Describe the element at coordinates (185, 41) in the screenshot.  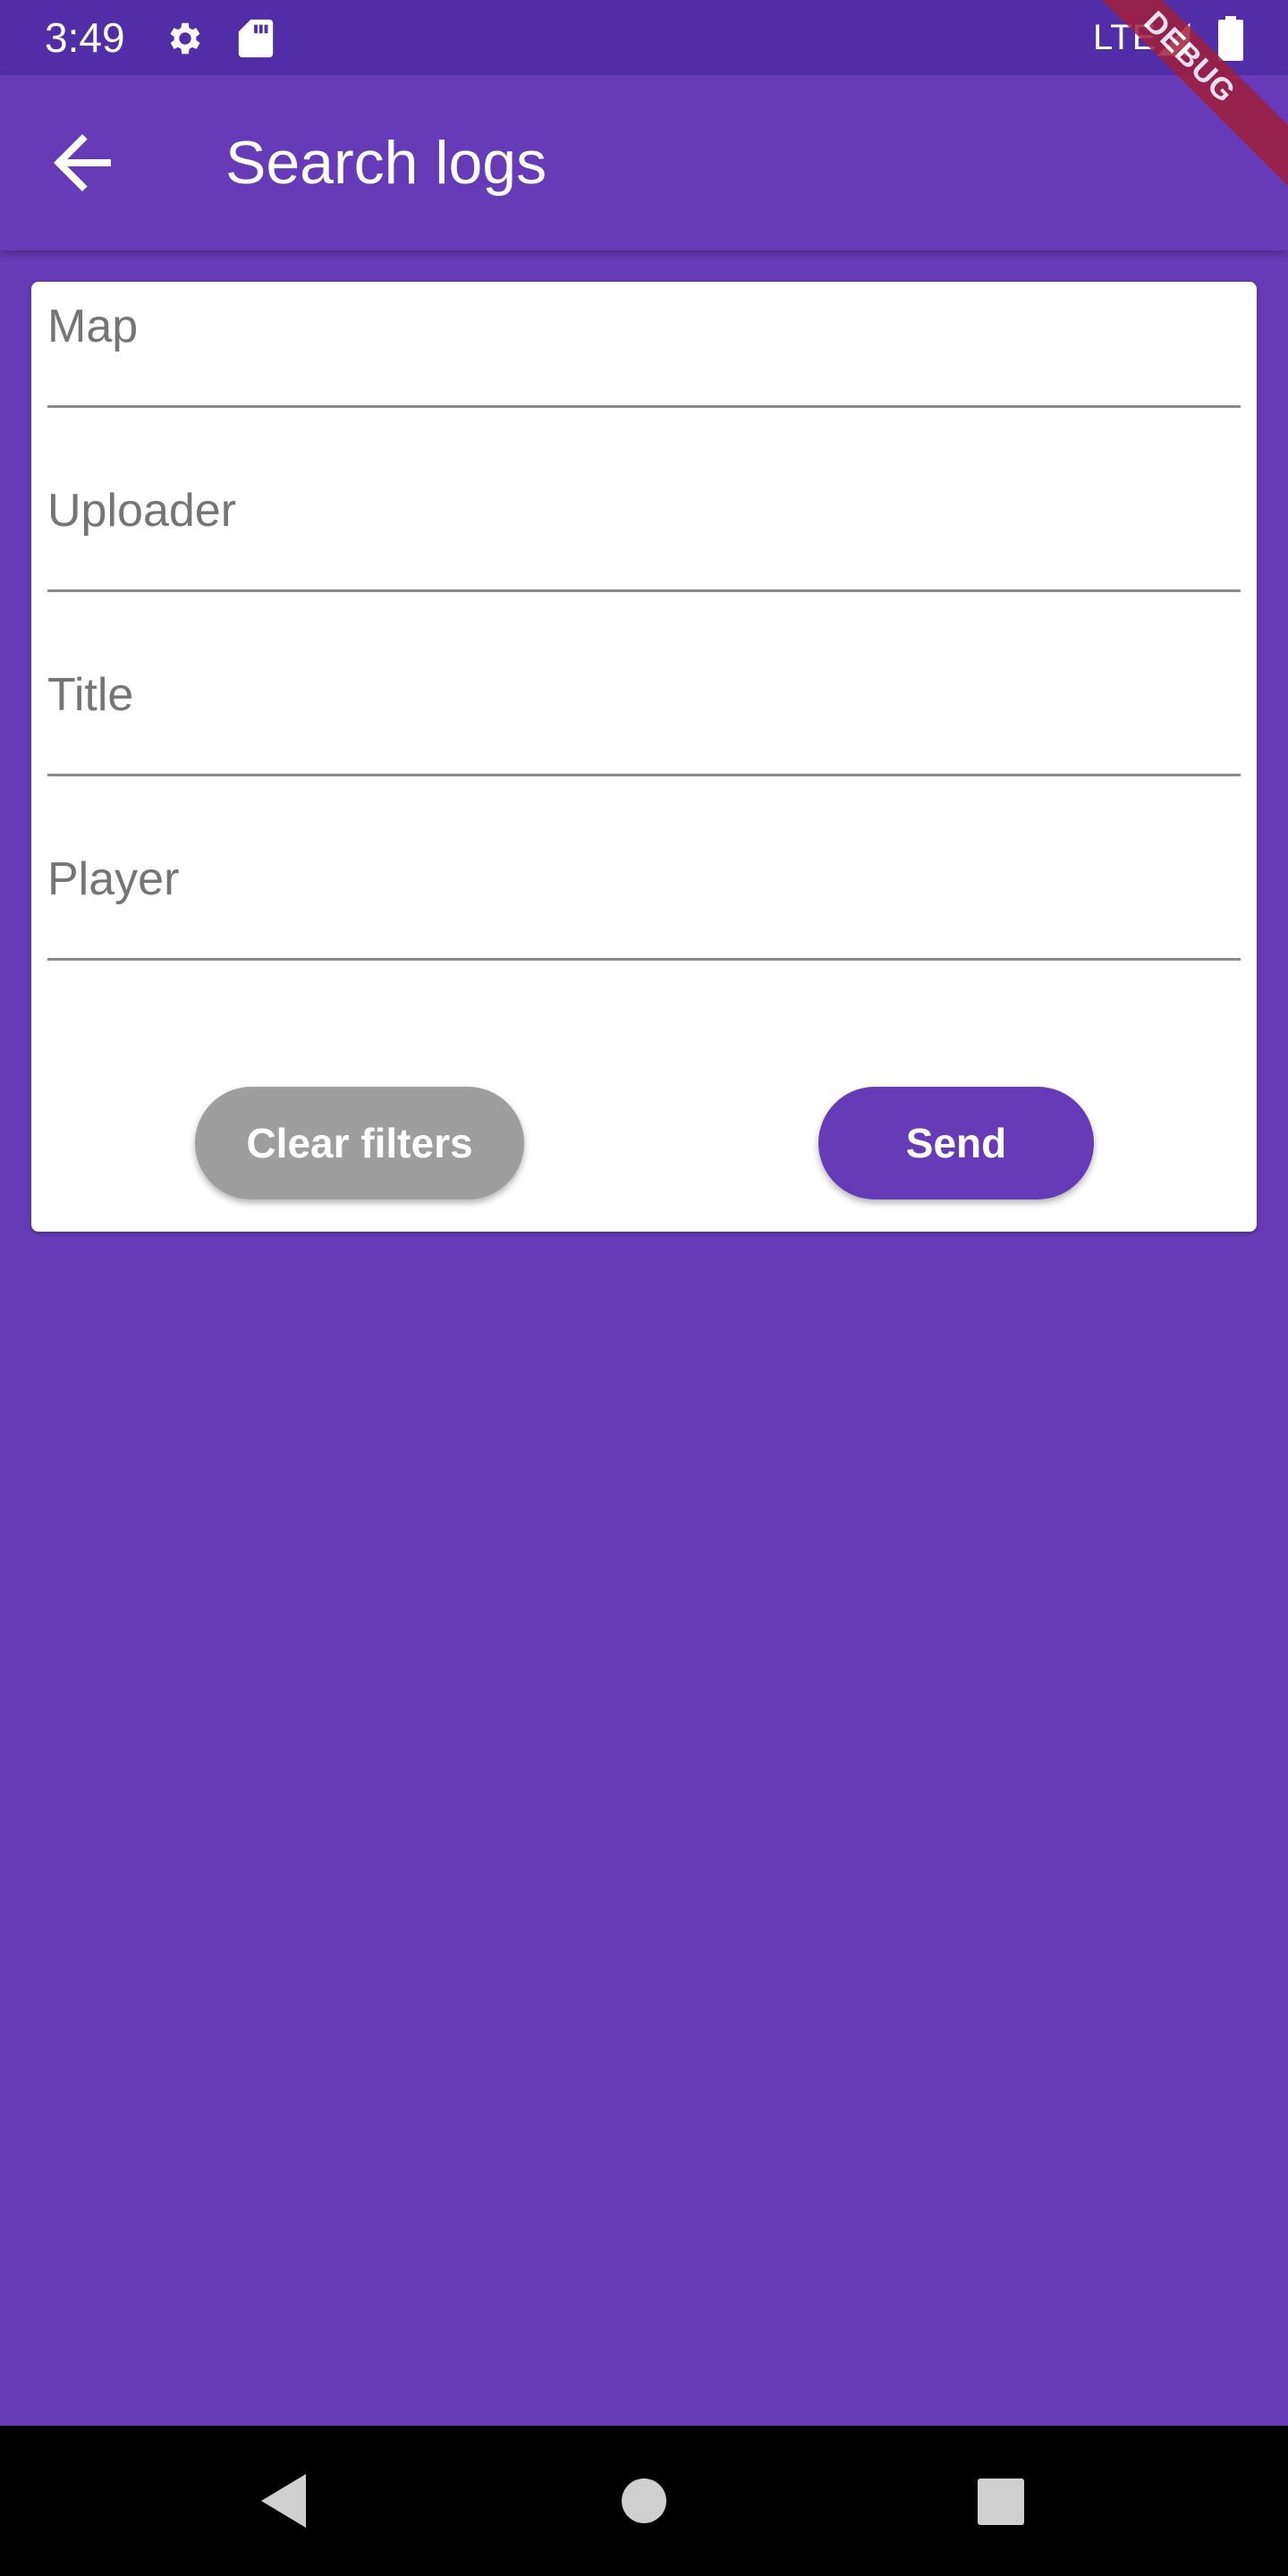
I see `gear-icon` at that location.